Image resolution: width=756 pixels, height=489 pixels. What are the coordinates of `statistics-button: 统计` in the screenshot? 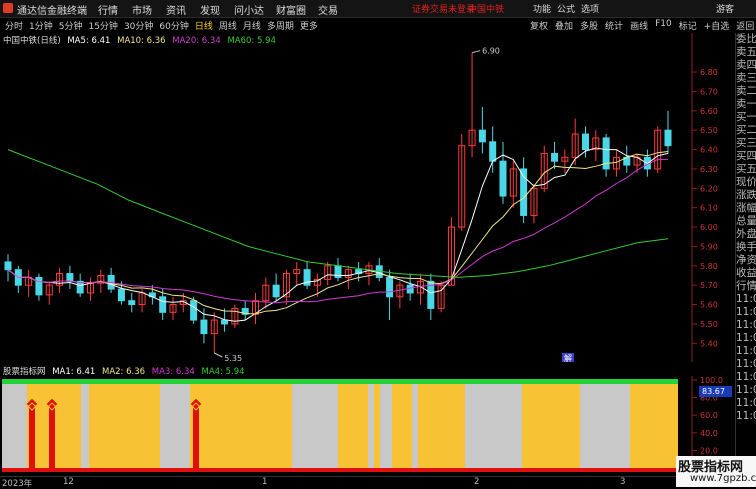 It's located at (614, 25).